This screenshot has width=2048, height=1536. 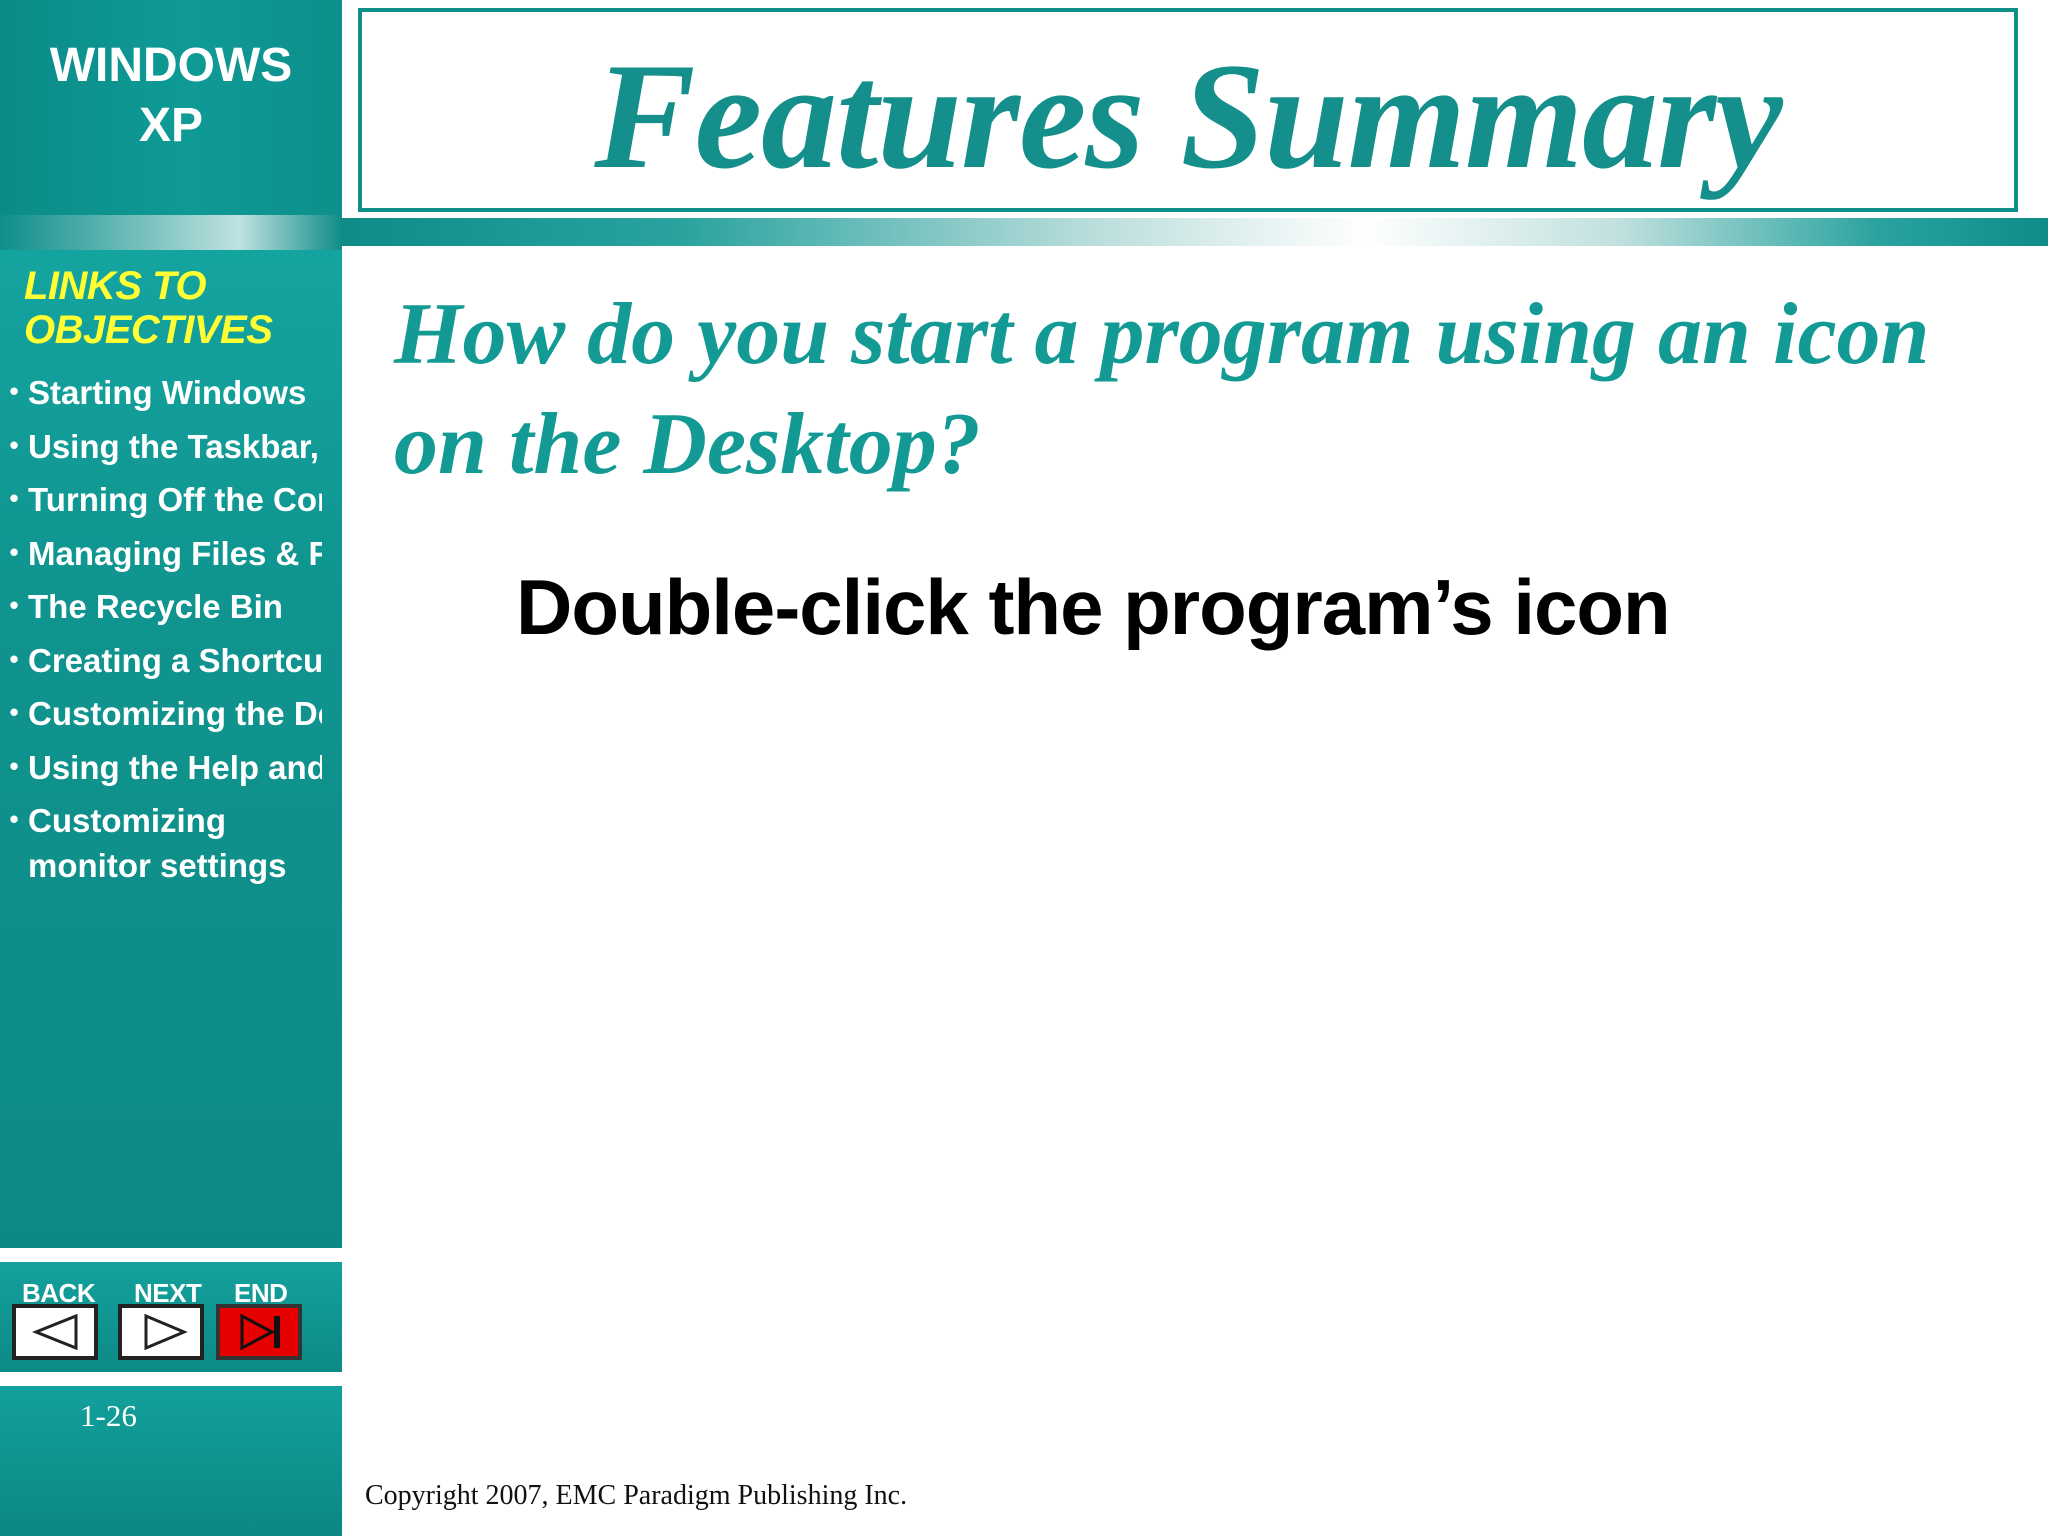 I want to click on links-heading: LINKS TO OBJECTIVES, so click(x=148, y=308).